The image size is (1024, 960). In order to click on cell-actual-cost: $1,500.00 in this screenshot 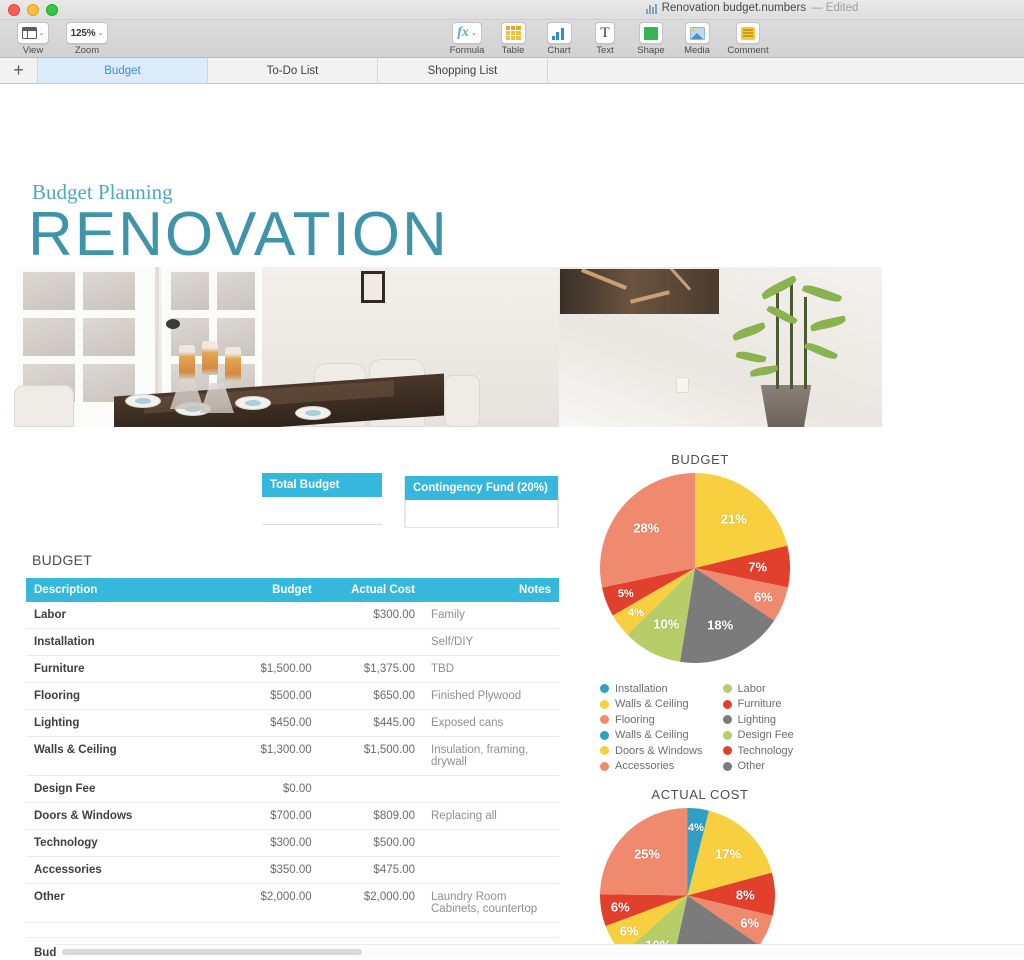, I will do `click(371, 756)`.